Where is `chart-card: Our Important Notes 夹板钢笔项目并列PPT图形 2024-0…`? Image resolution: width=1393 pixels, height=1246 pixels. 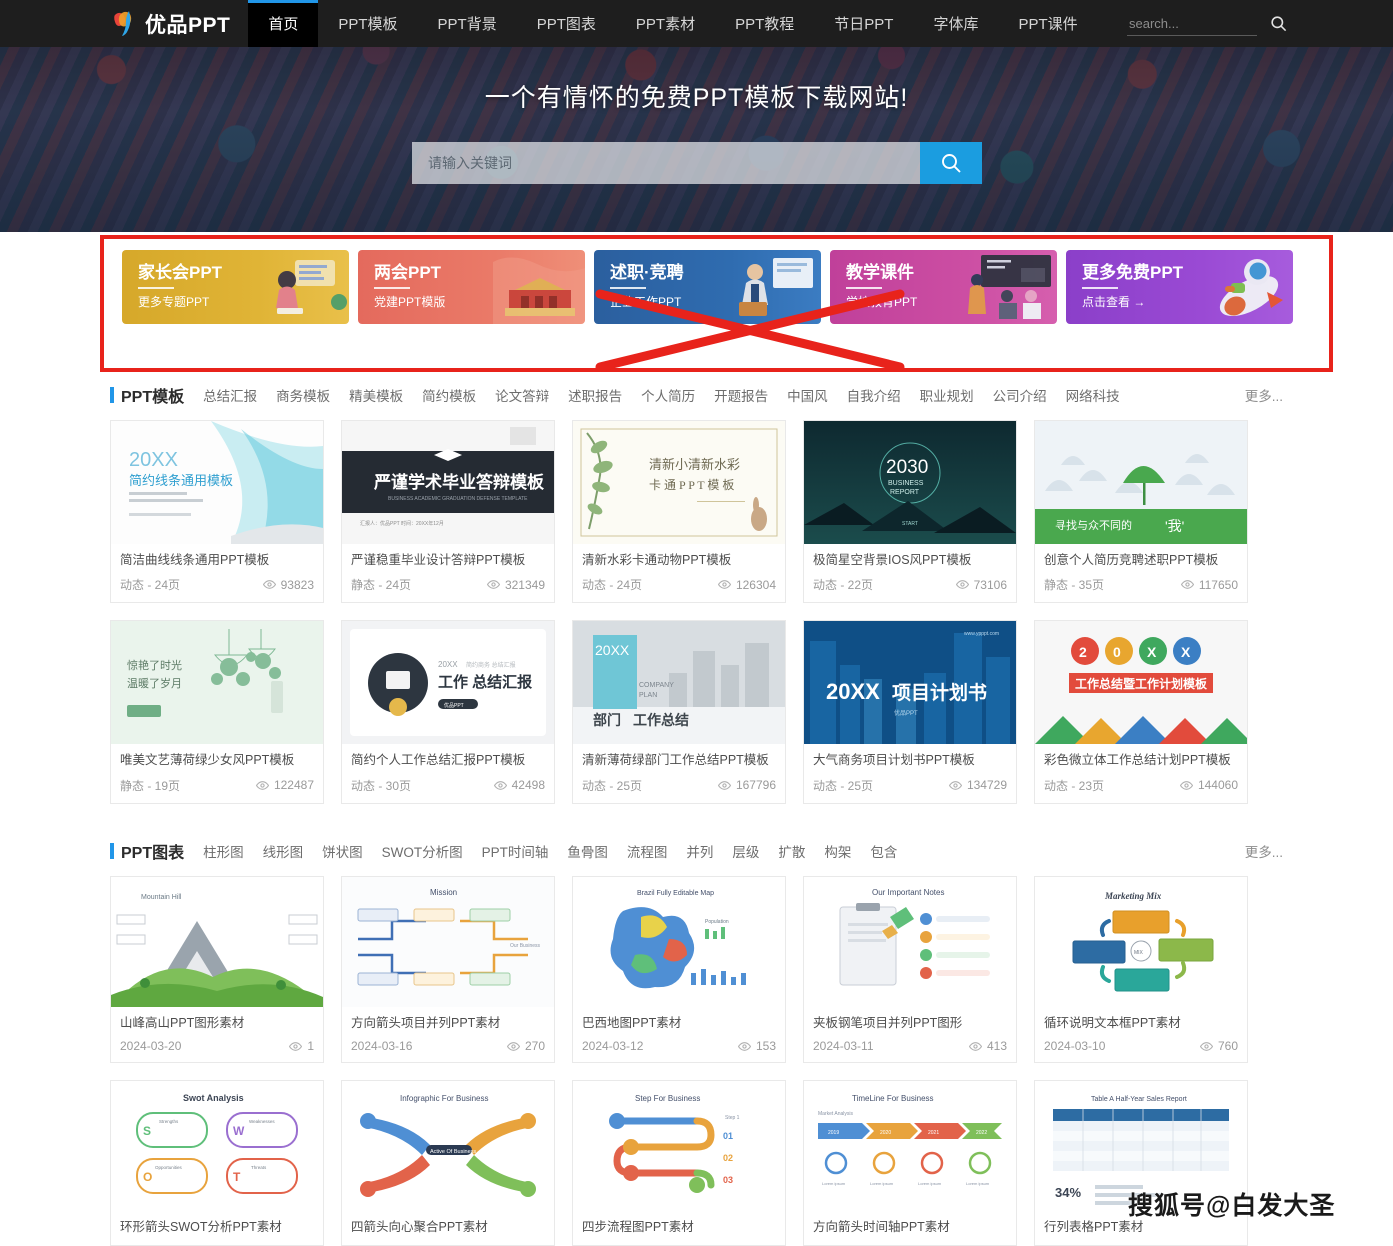 chart-card: Our Important Notes 夹板钢笔项目并列PPT图形 2024-0… is located at coordinates (910, 970).